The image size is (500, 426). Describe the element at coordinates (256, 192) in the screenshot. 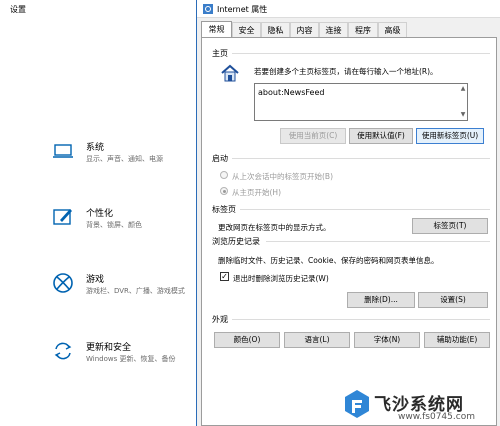

I see `start-homepage-label: 从主页开始(H)` at that location.